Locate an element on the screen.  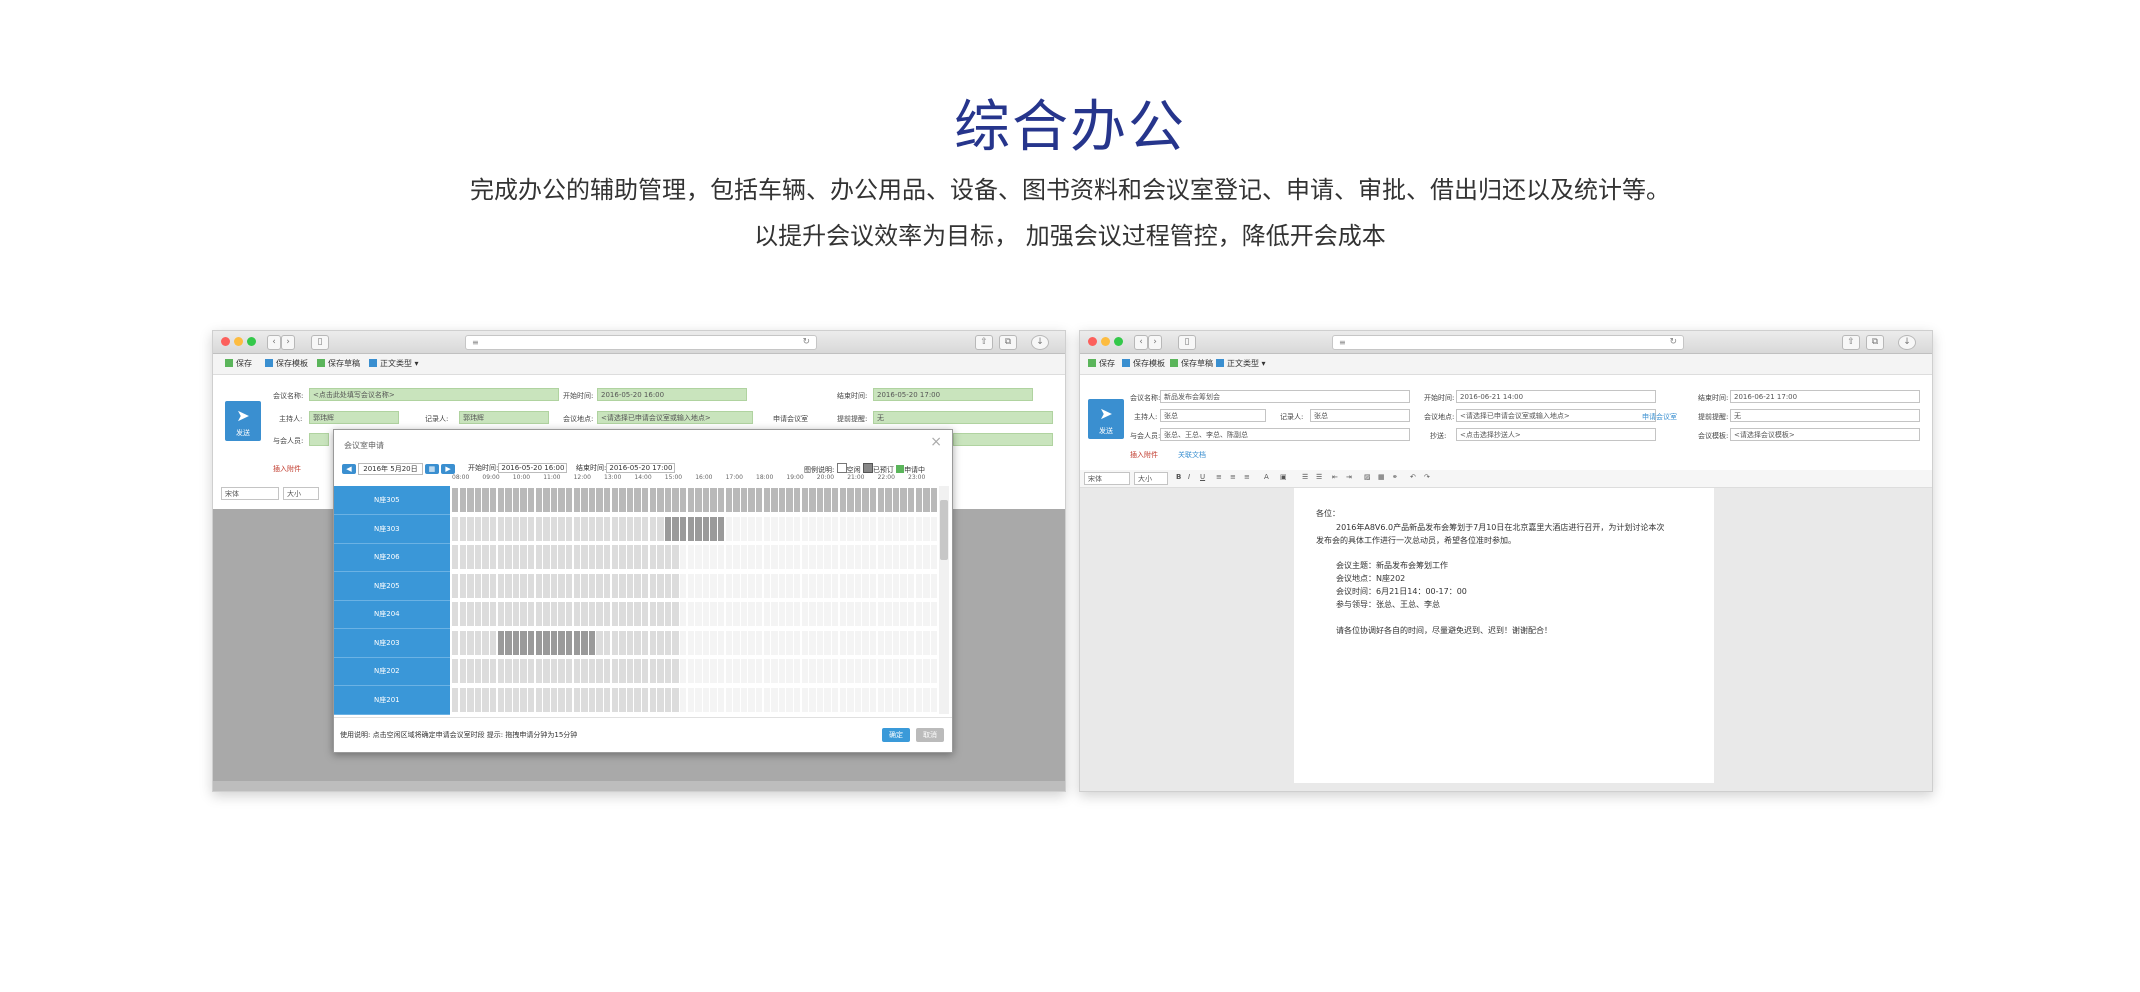
close-window-icon is located at coordinates (1092, 341).